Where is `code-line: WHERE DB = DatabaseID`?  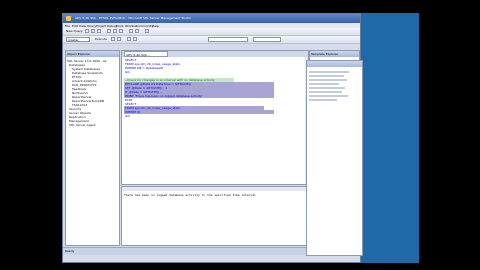
code-line: WHERE DB = DatabaseID is located at coordinates (144, 68).